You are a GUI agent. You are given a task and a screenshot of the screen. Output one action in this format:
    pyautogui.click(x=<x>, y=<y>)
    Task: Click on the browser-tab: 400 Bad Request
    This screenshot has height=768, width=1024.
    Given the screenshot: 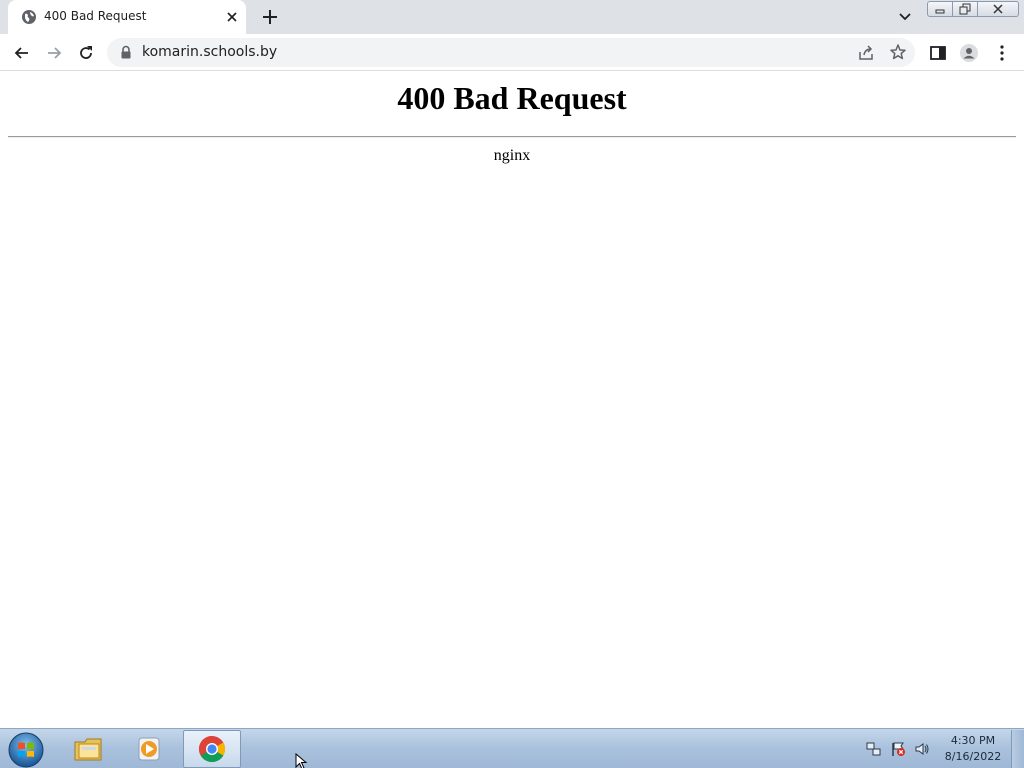 What is the action you would take?
    pyautogui.click(x=127, y=17)
    